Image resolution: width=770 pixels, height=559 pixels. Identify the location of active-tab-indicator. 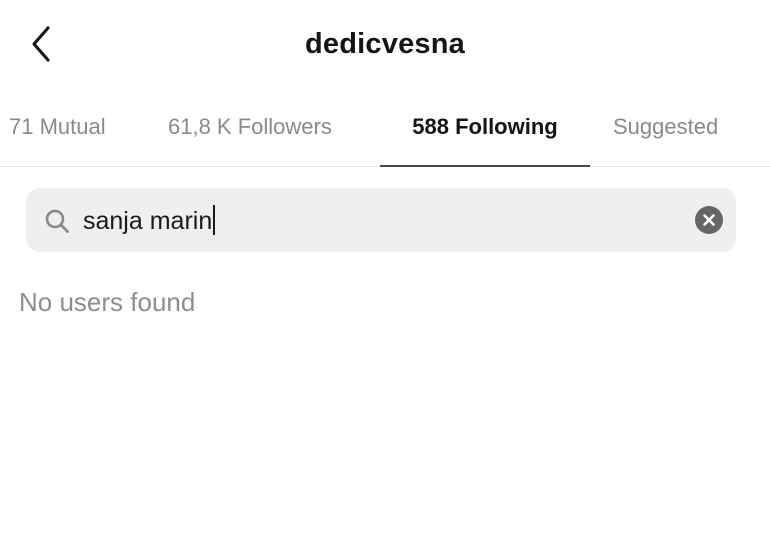
(485, 166).